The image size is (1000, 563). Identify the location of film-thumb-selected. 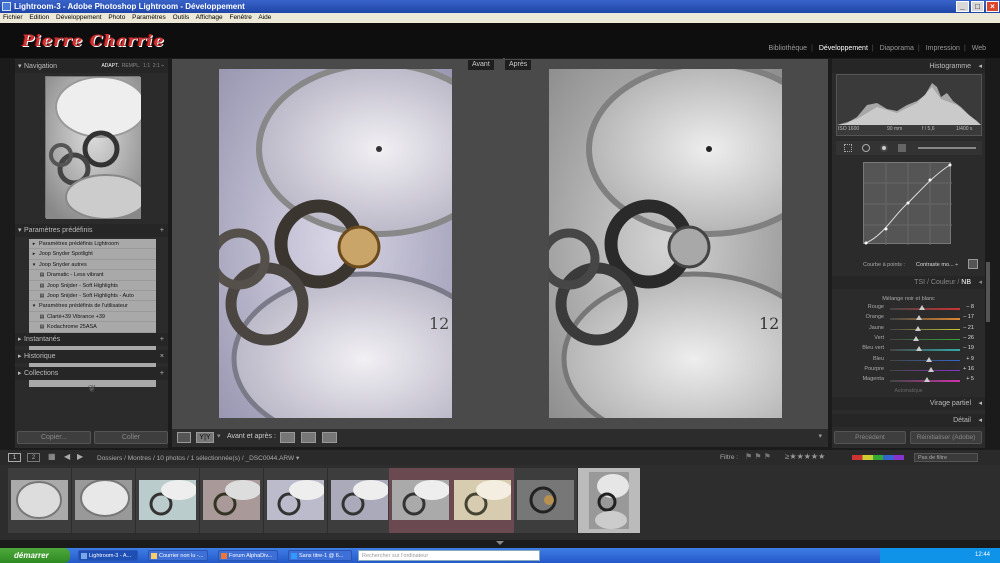
(609, 500).